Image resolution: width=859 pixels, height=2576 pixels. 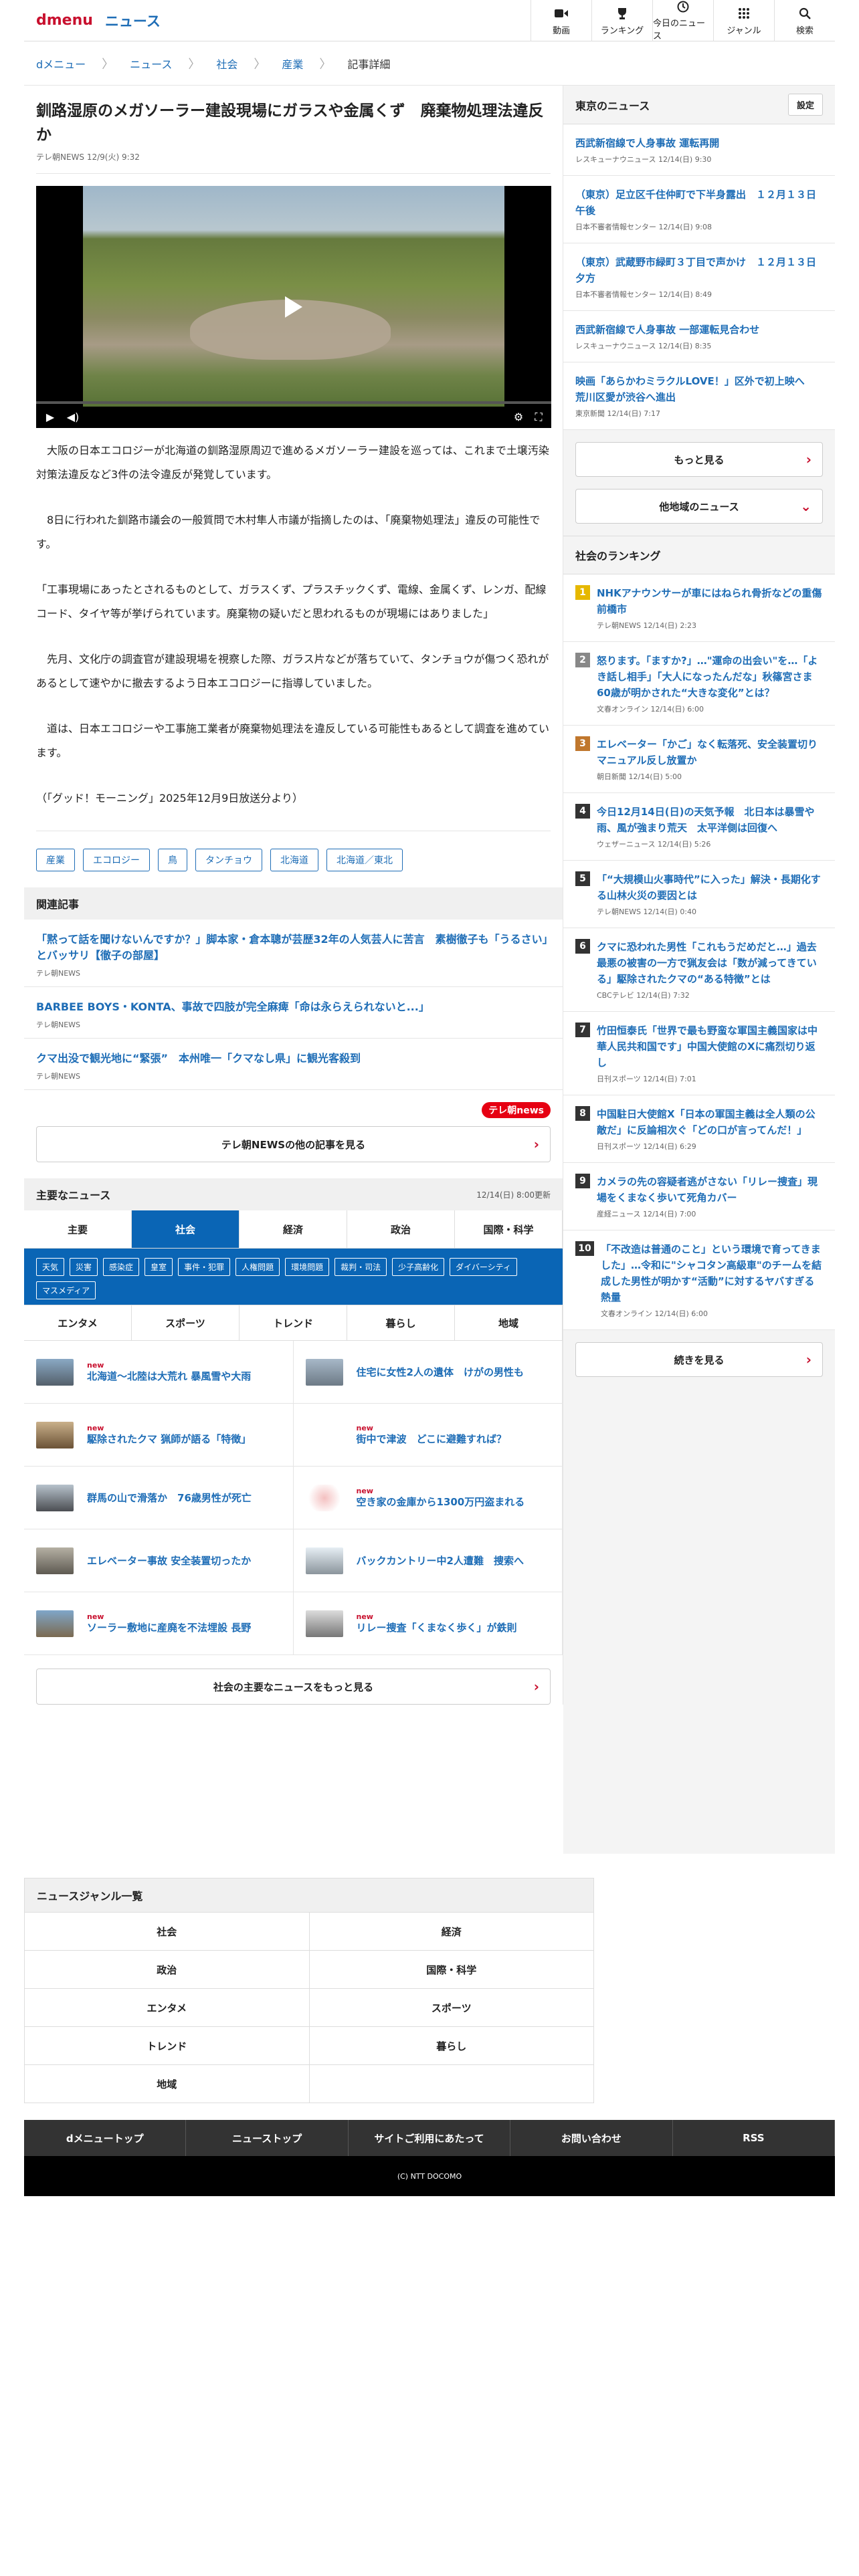 What do you see at coordinates (167, 2046) in the screenshot?
I see `genre-trend: トレンド` at bounding box center [167, 2046].